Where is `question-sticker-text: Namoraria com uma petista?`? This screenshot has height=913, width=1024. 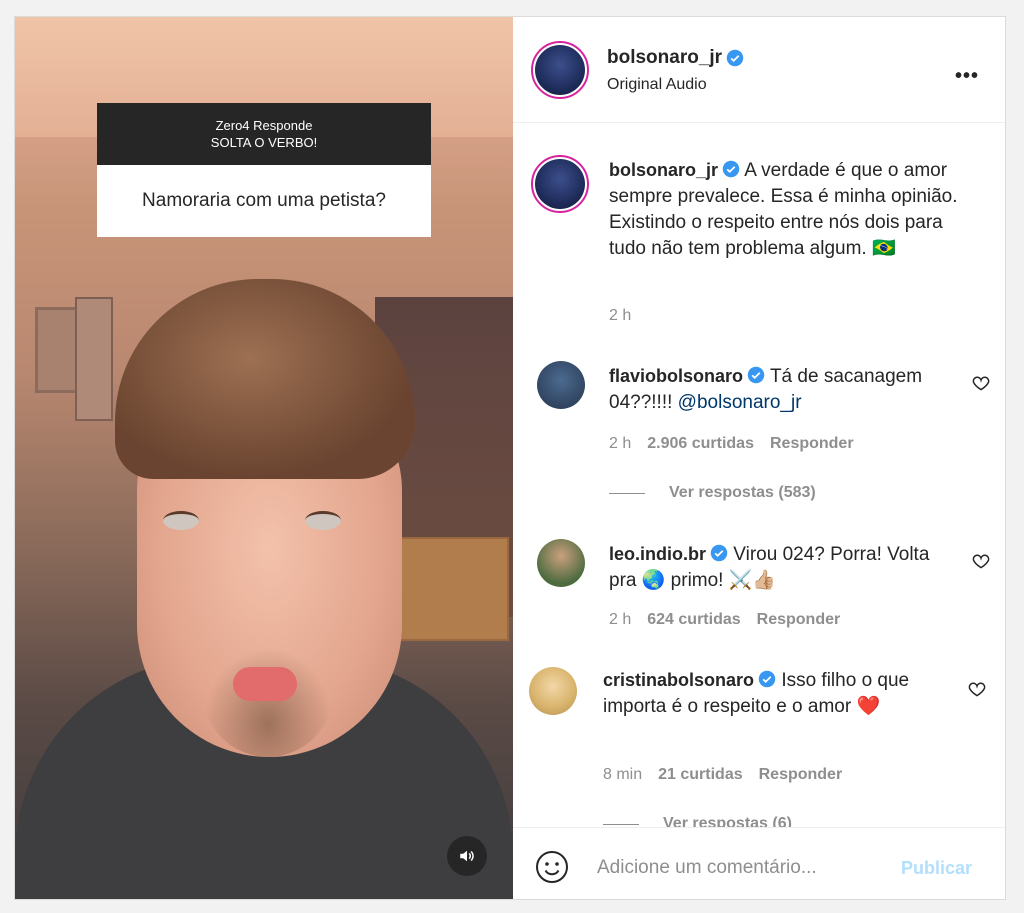
question-sticker-text: Namoraria com uma petista? is located at coordinates (264, 201).